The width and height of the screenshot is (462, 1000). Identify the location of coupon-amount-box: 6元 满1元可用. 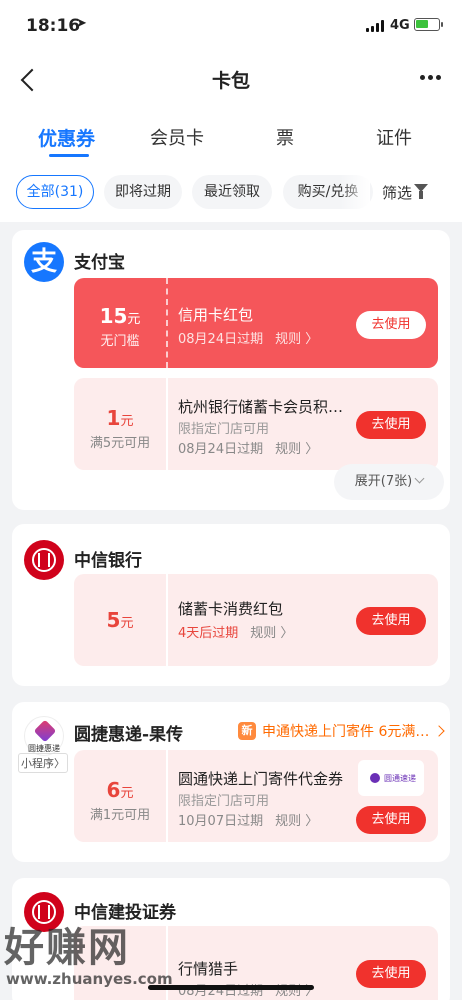
(120, 796).